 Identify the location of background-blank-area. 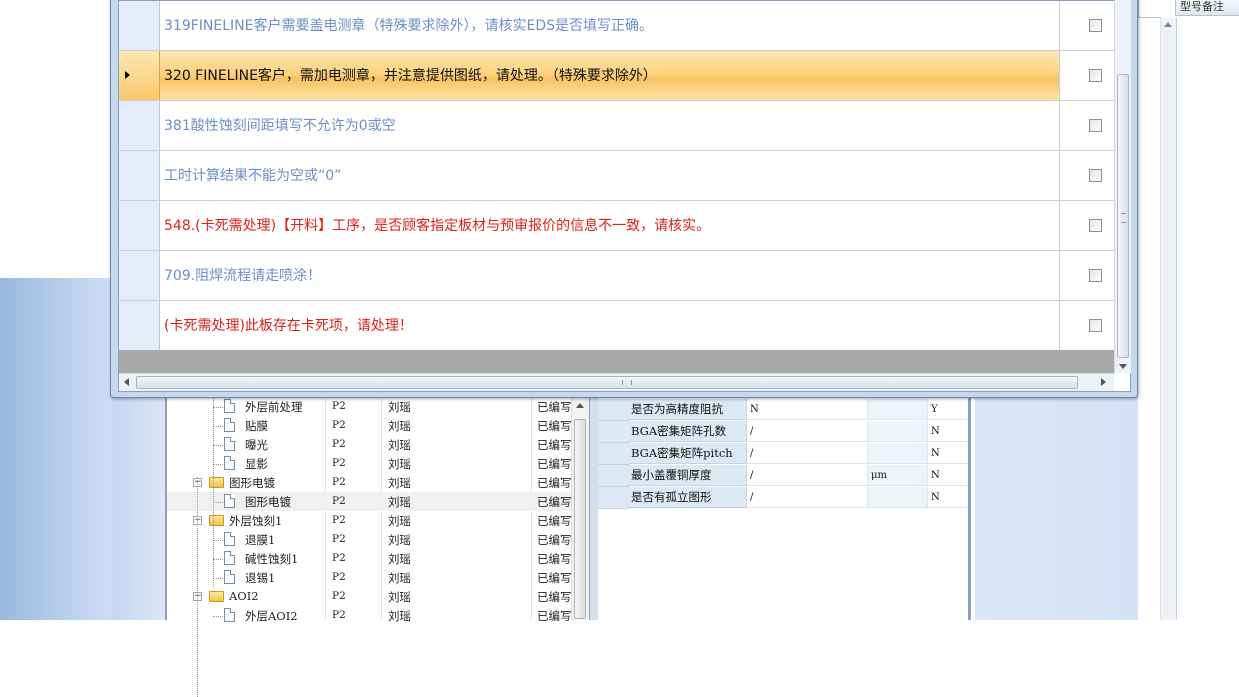
(56, 139).